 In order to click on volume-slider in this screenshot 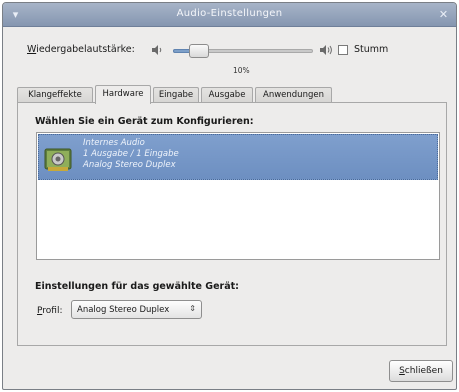, I will do `click(243, 51)`.